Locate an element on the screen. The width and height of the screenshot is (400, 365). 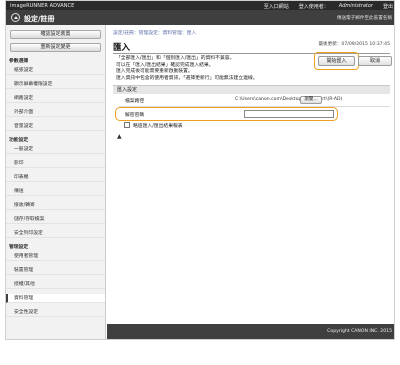
note-line: 匯入完成後可能需要重新啟動裝置。 is located at coordinates (154, 72).